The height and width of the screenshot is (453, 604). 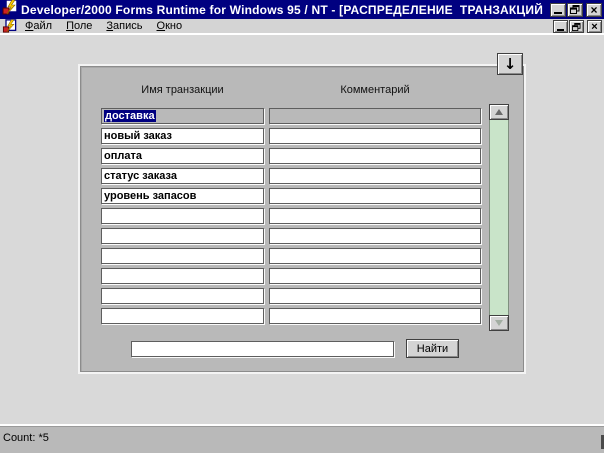 I want to click on mdi-close-button: ×, so click(x=594, y=26).